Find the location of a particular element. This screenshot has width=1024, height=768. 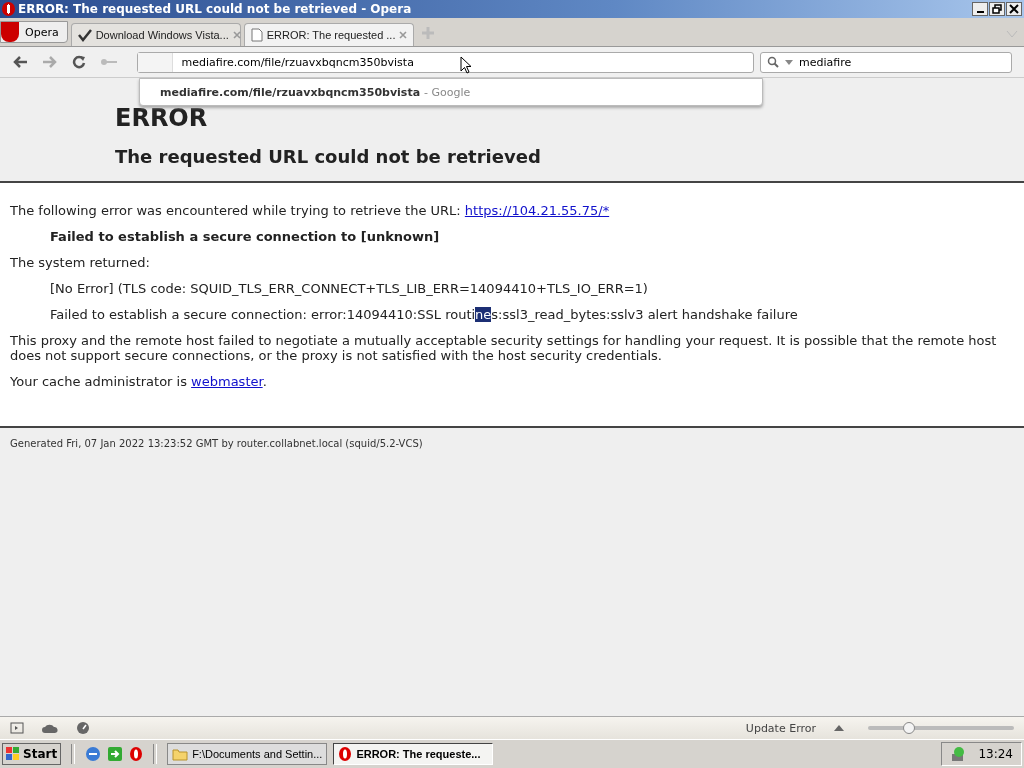

minimize-button is located at coordinates (980, 9).